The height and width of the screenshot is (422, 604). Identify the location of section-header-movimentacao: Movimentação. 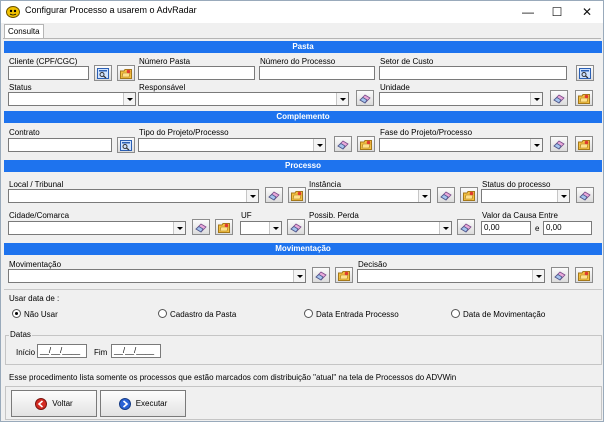
(303, 249).